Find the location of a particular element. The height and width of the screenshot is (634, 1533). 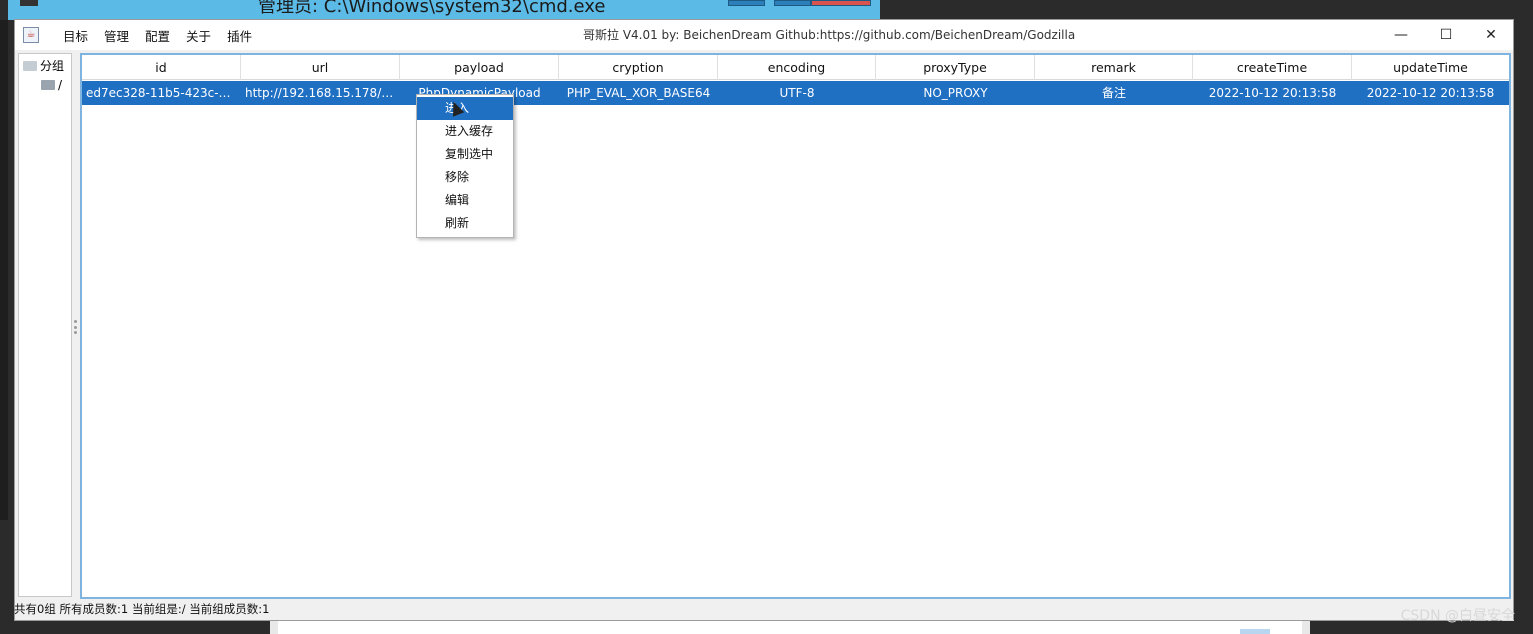

menu-config: 配置 is located at coordinates (157, 35).